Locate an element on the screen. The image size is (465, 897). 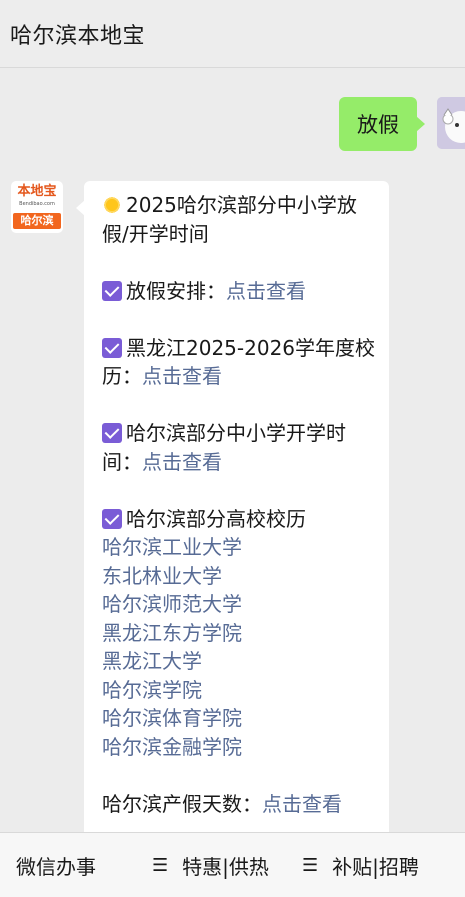
menu-item-wechat-services: 微信办事 is located at coordinates (56, 865).